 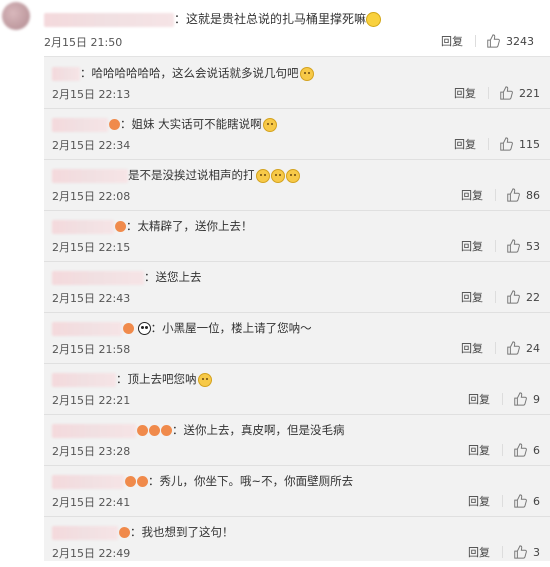 I want to click on avatar, so click(x=16, y=16).